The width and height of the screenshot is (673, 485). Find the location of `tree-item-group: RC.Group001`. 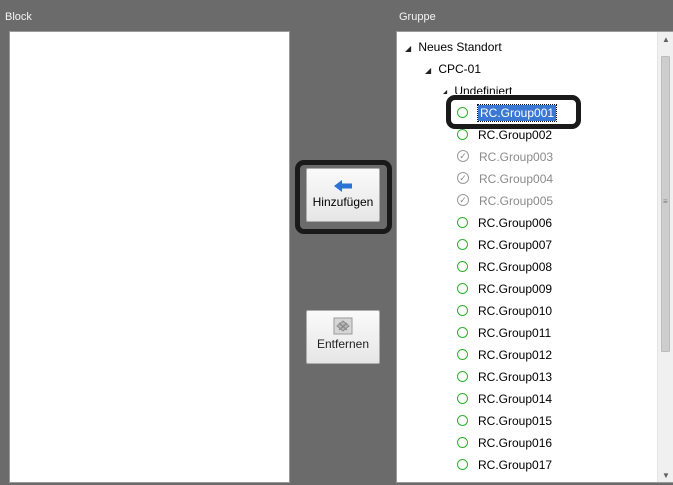

tree-item-group: RC.Group001 is located at coordinates (507, 113).